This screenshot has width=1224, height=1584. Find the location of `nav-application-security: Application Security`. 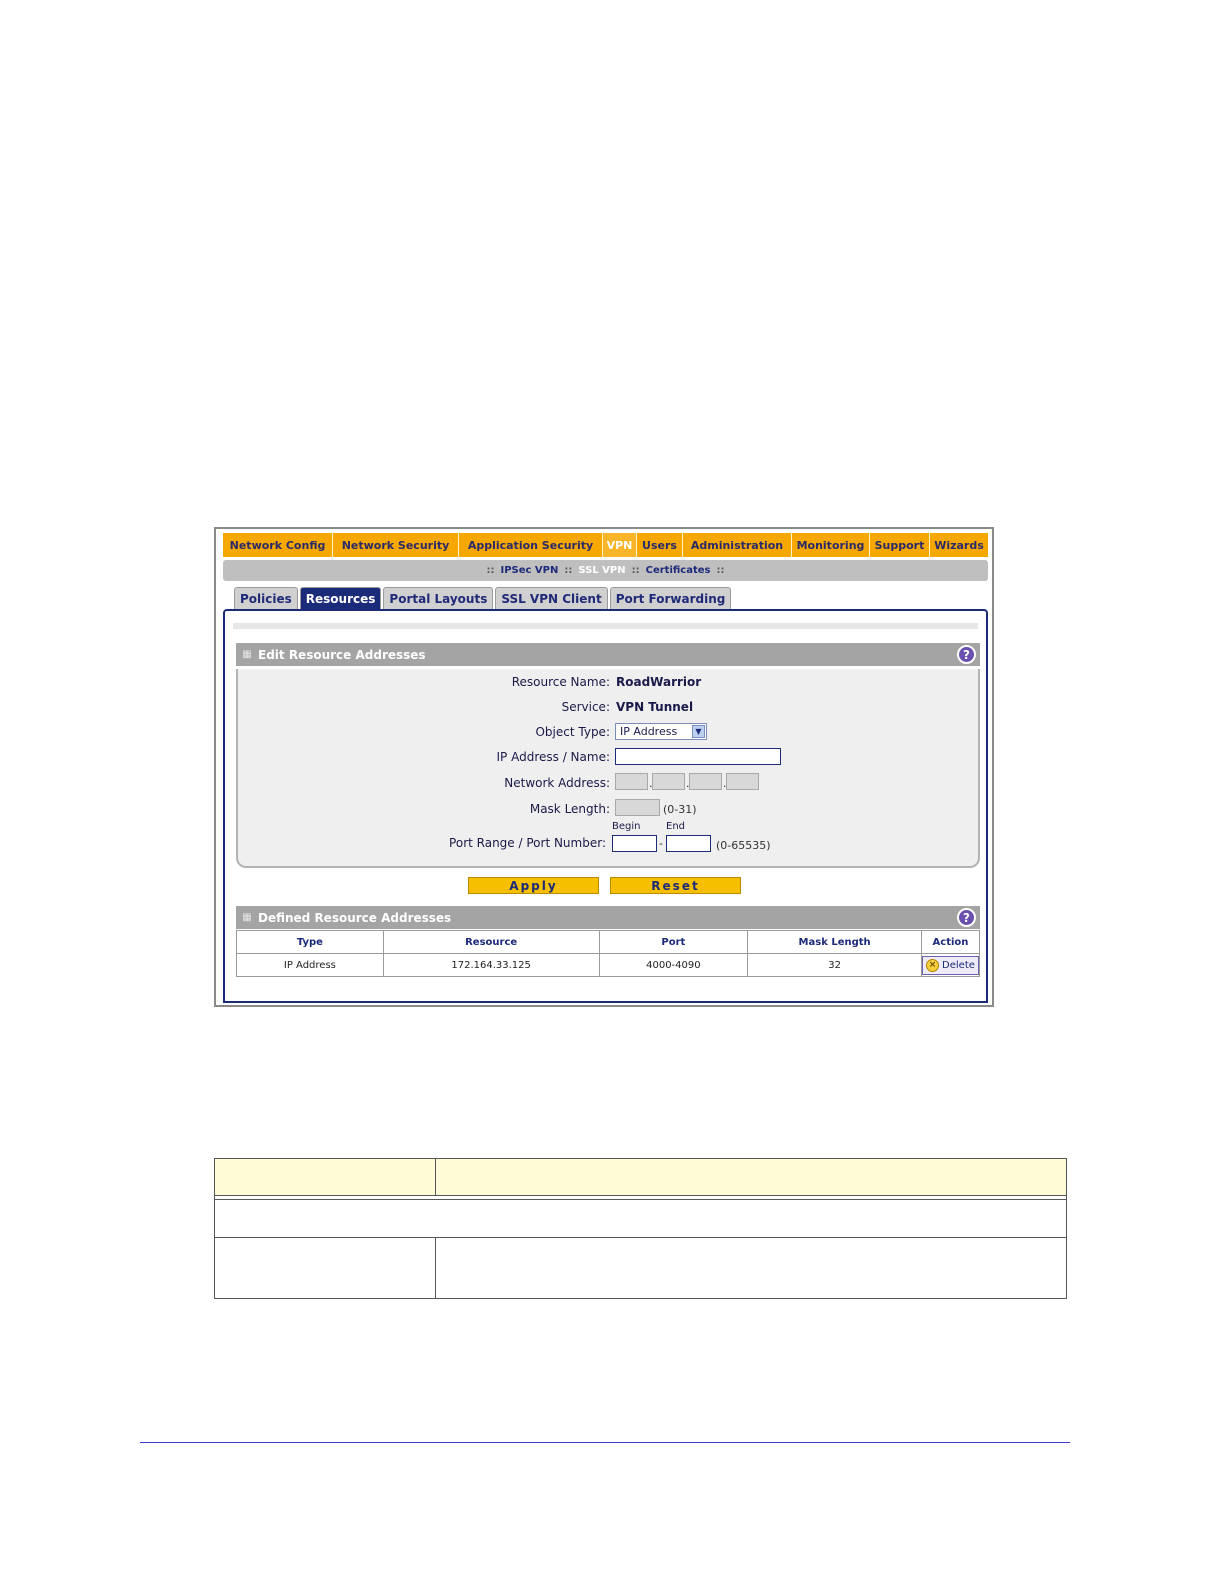

nav-application-security: Application Security is located at coordinates (531, 545).